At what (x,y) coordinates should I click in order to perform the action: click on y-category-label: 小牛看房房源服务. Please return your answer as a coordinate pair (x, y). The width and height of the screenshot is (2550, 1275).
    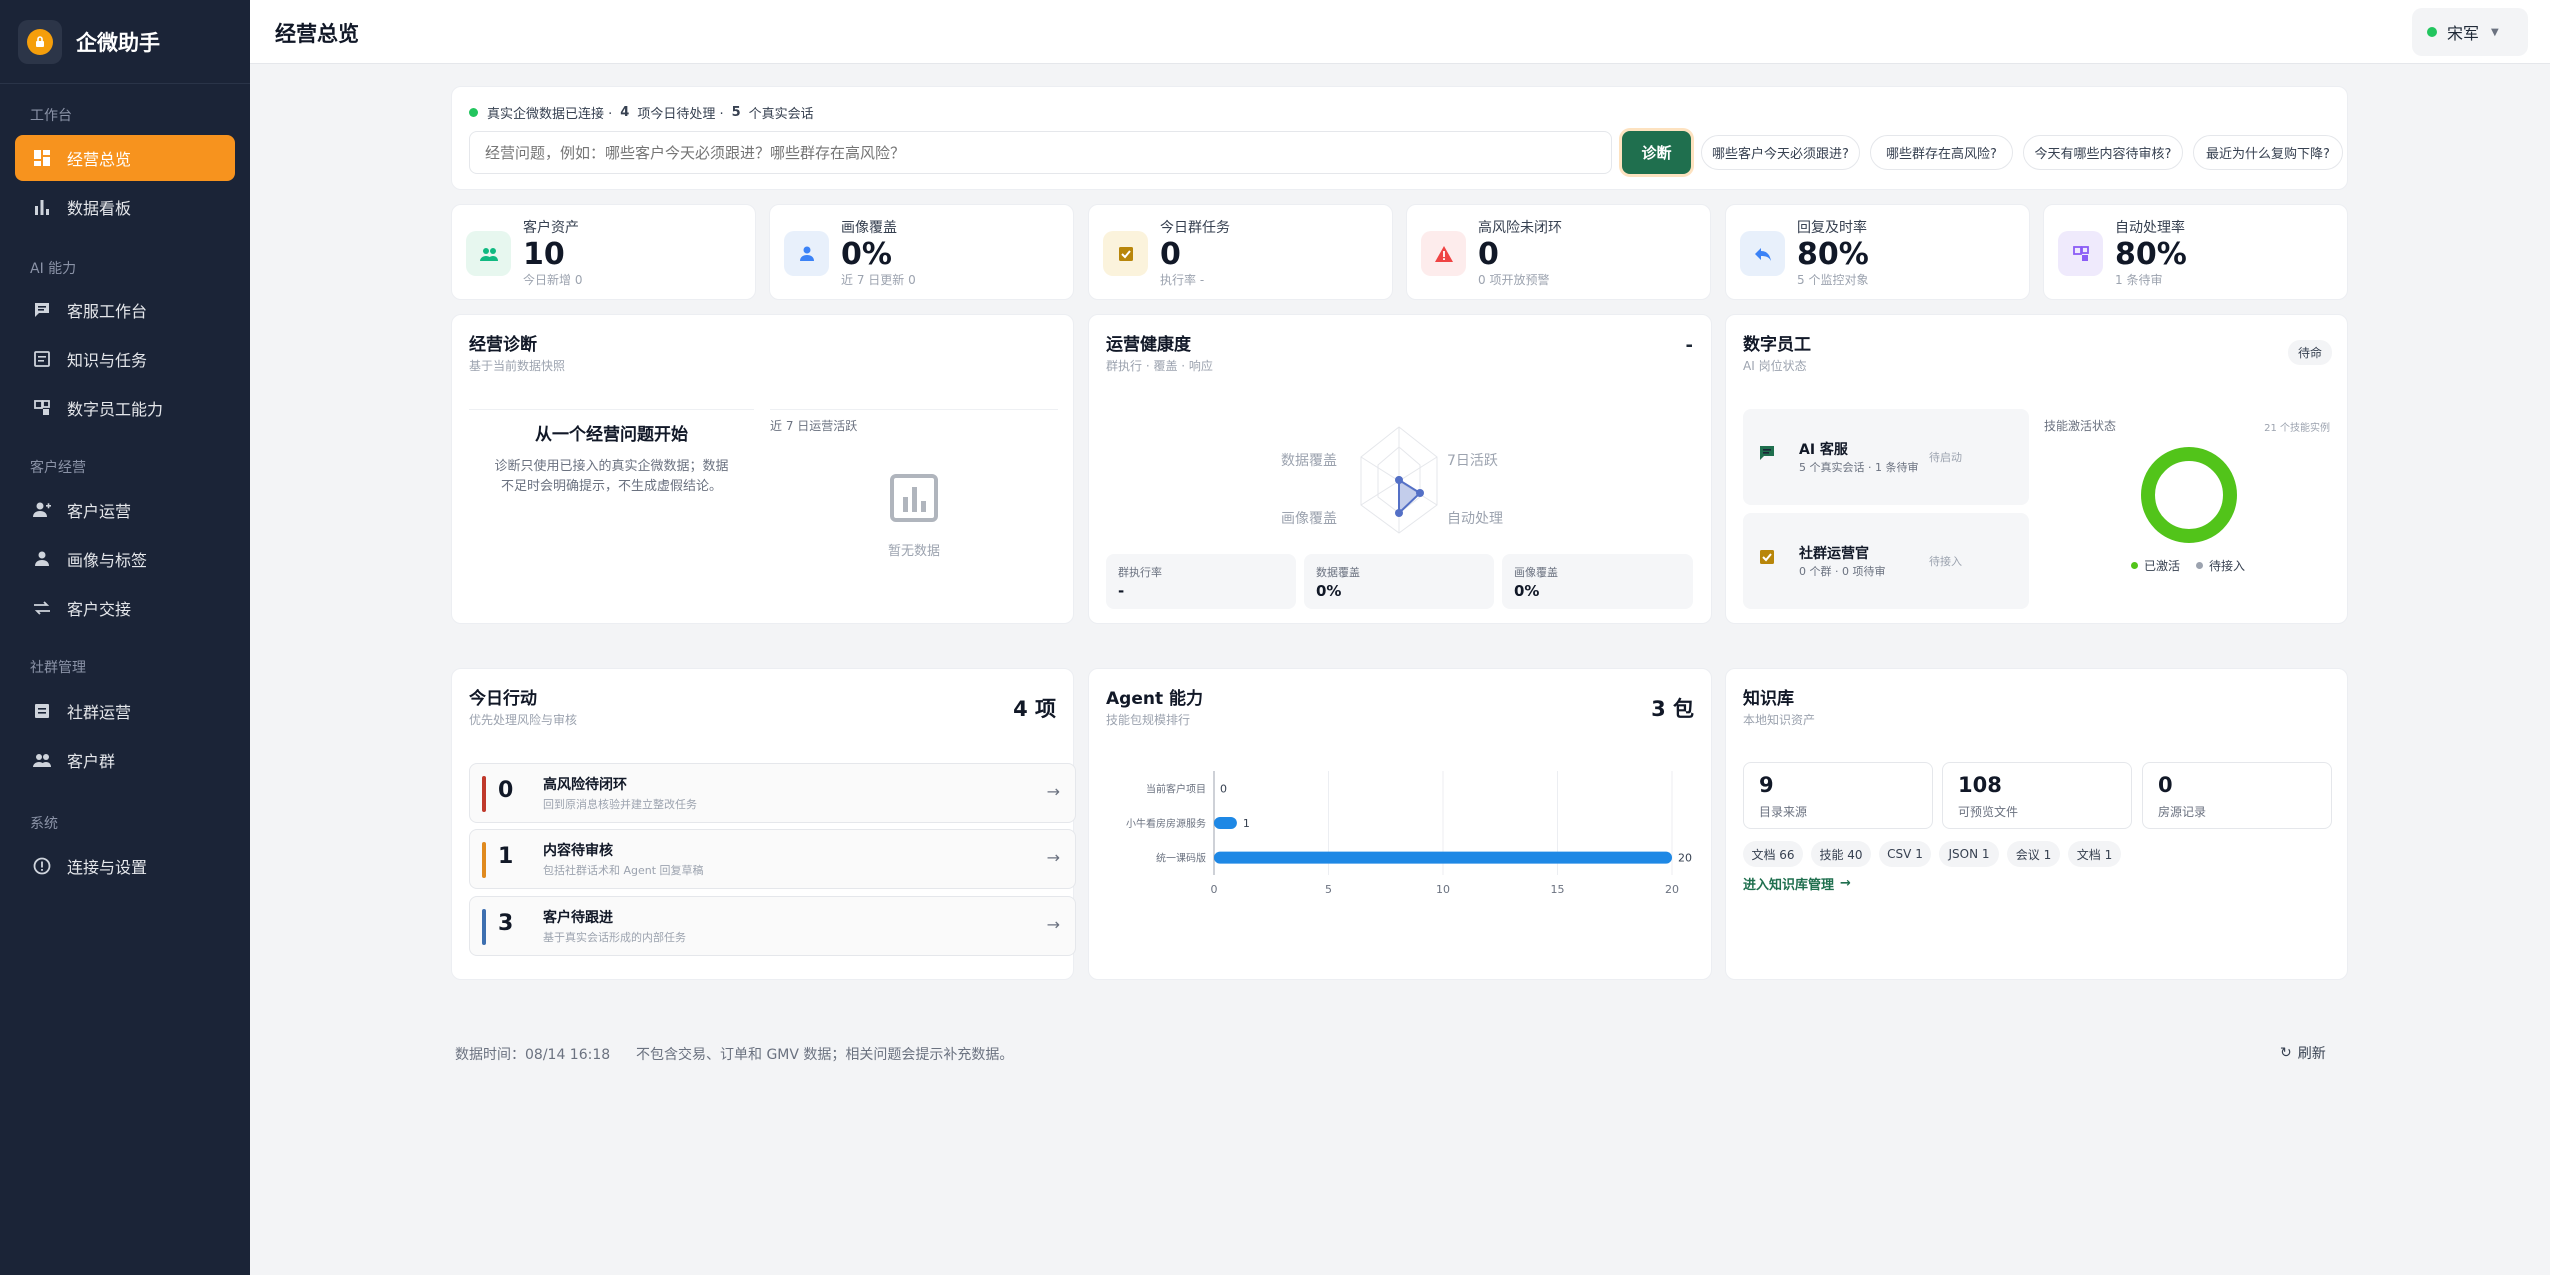
    Looking at the image, I should click on (1166, 823).